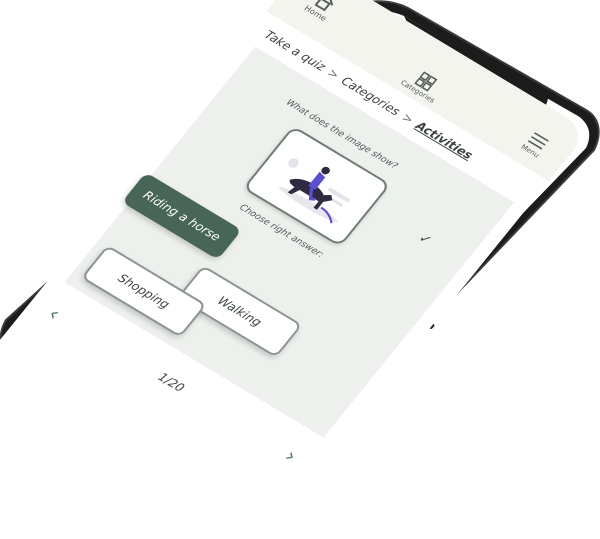 The width and height of the screenshot is (600, 539). Describe the element at coordinates (239, 311) in the screenshot. I see `answer-label: Walking` at that location.